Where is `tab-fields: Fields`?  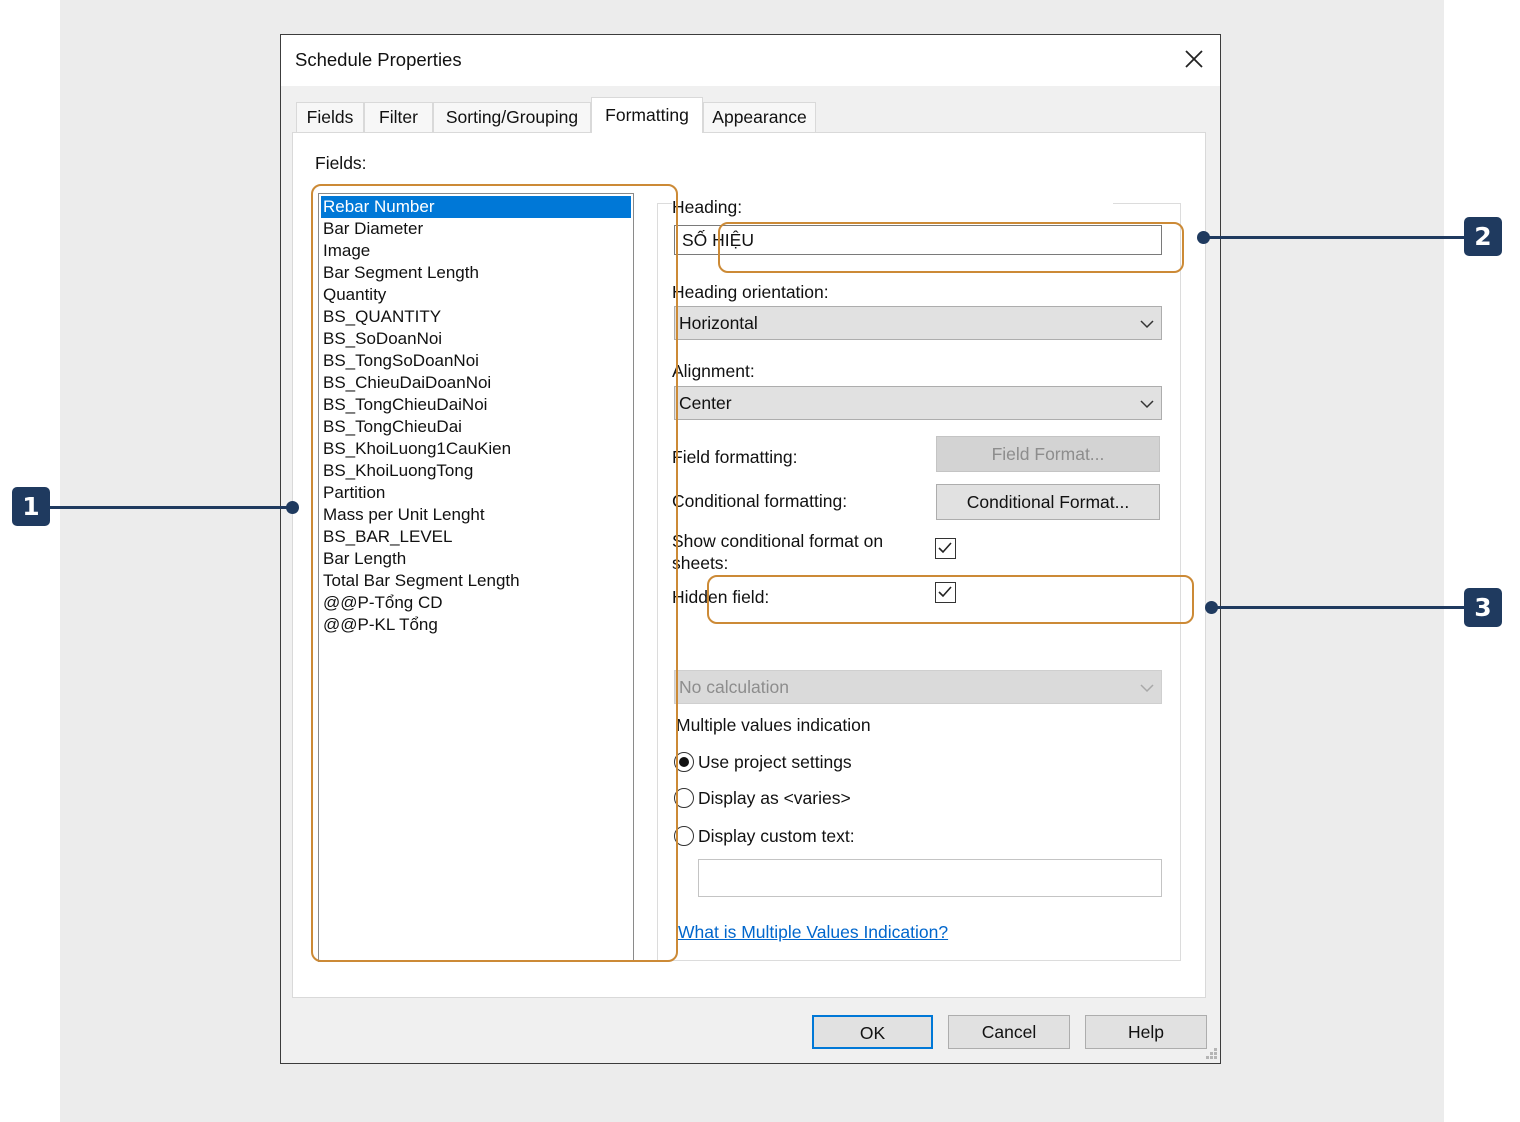 tab-fields: Fields is located at coordinates (330, 117).